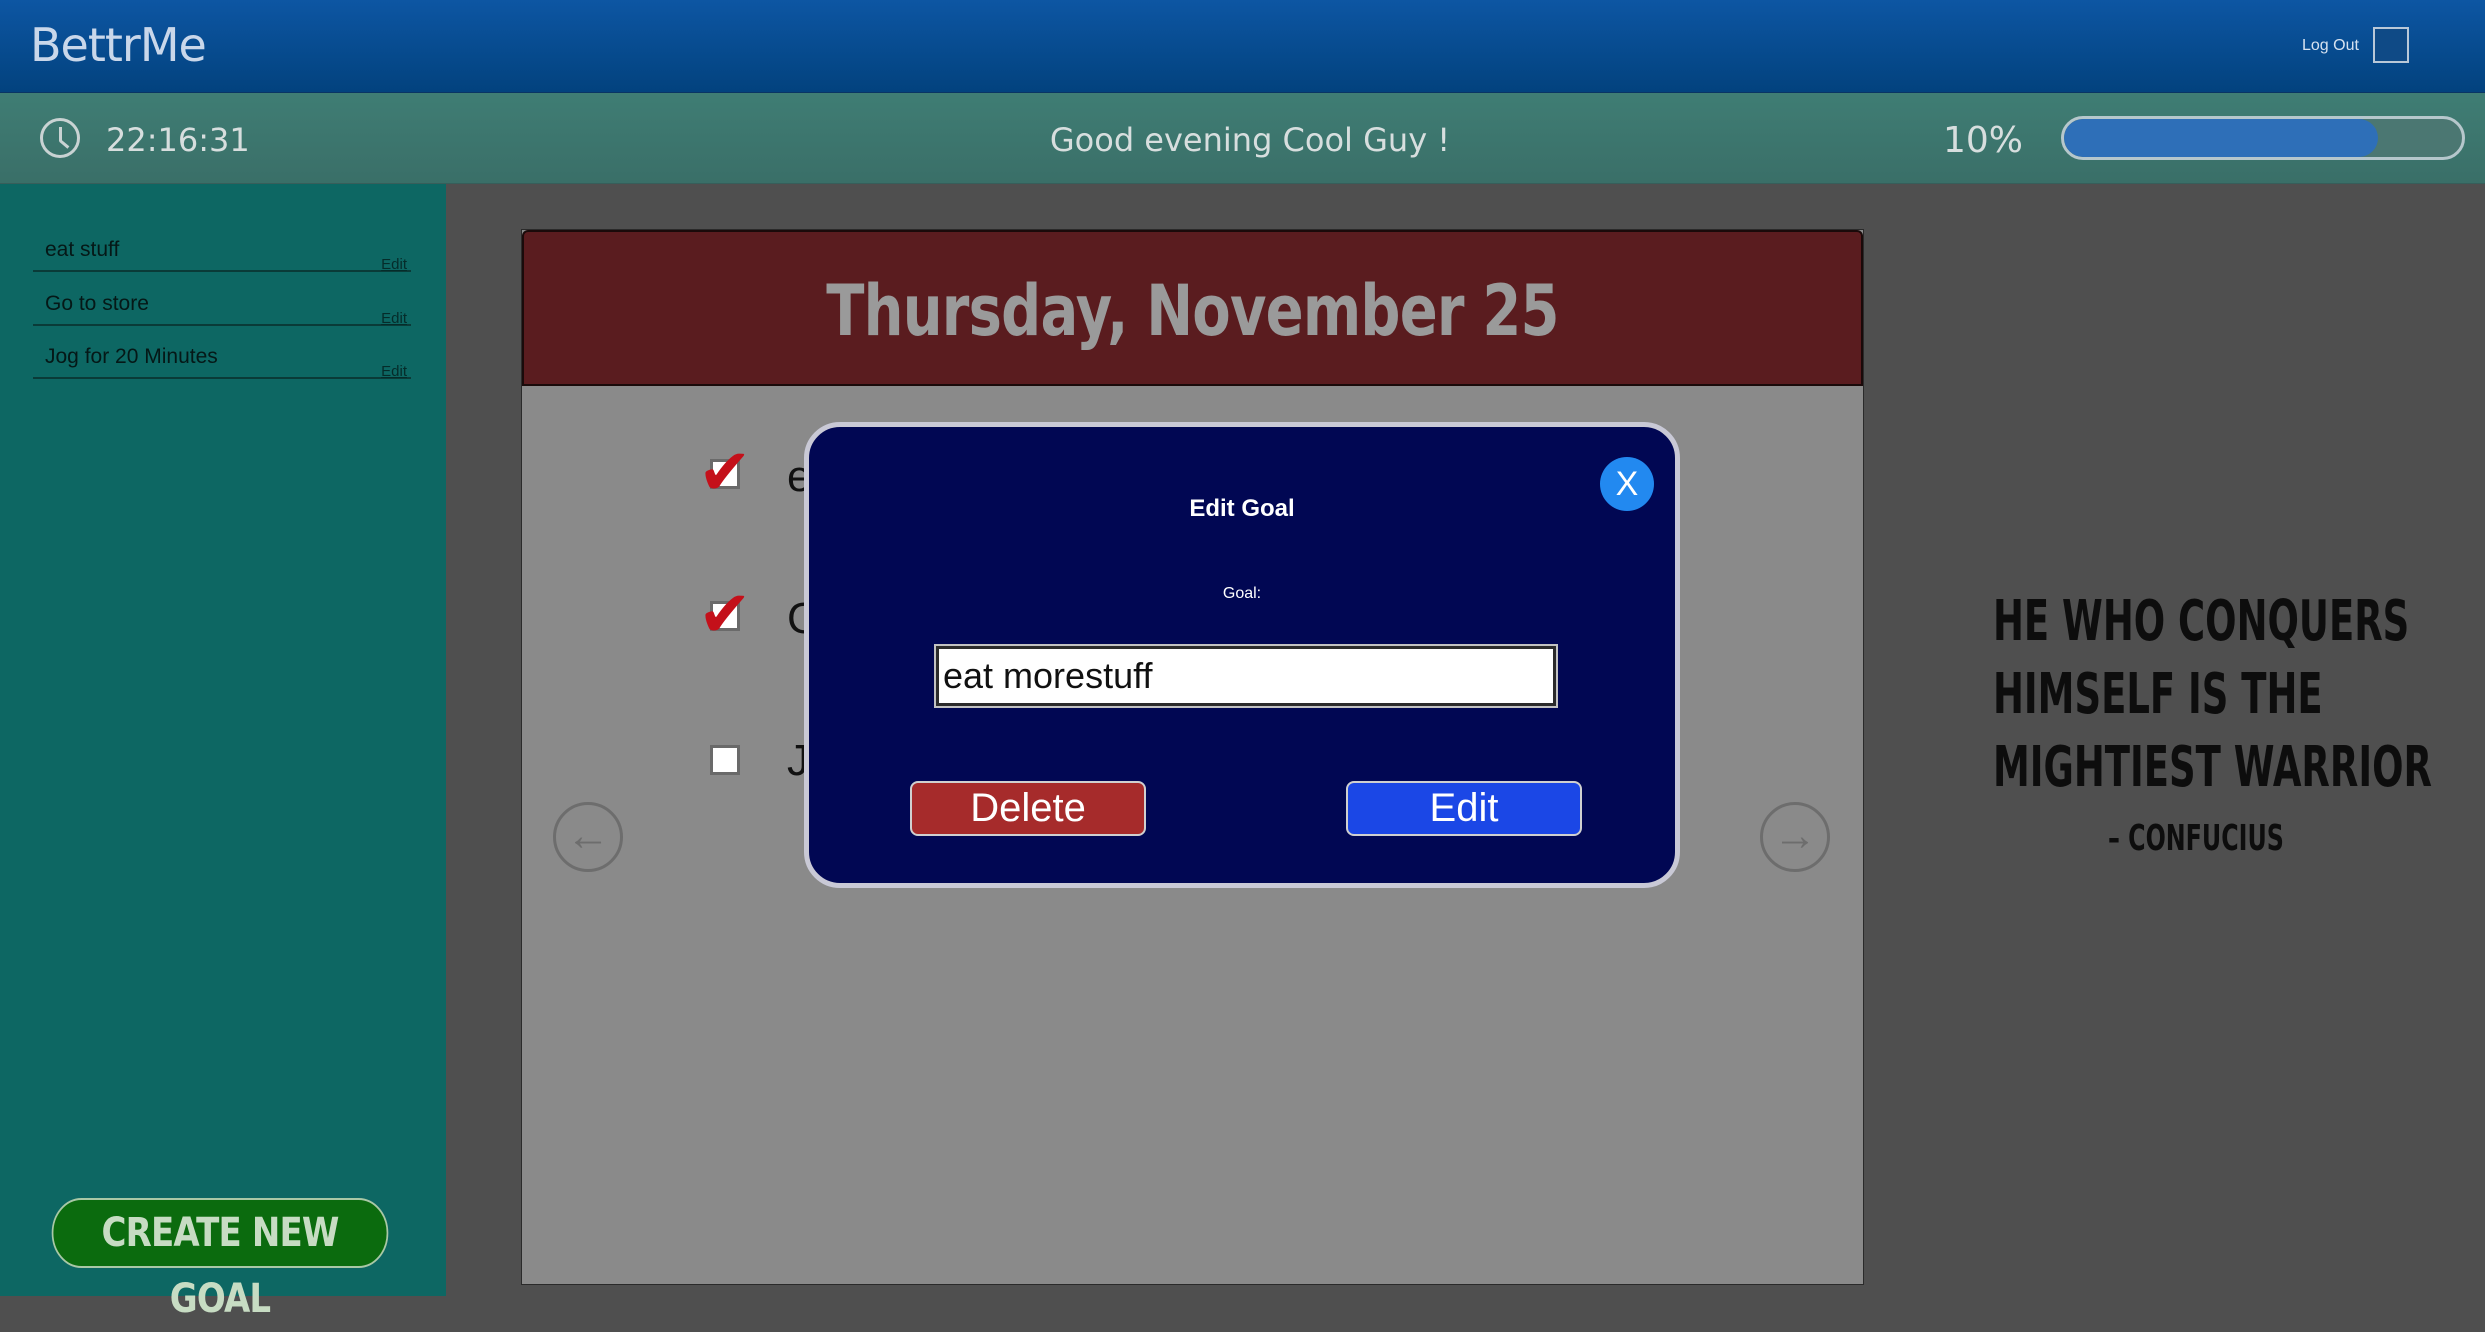 This screenshot has width=2485, height=1332. What do you see at coordinates (1464, 808) in the screenshot?
I see `edit-button: Edit` at bounding box center [1464, 808].